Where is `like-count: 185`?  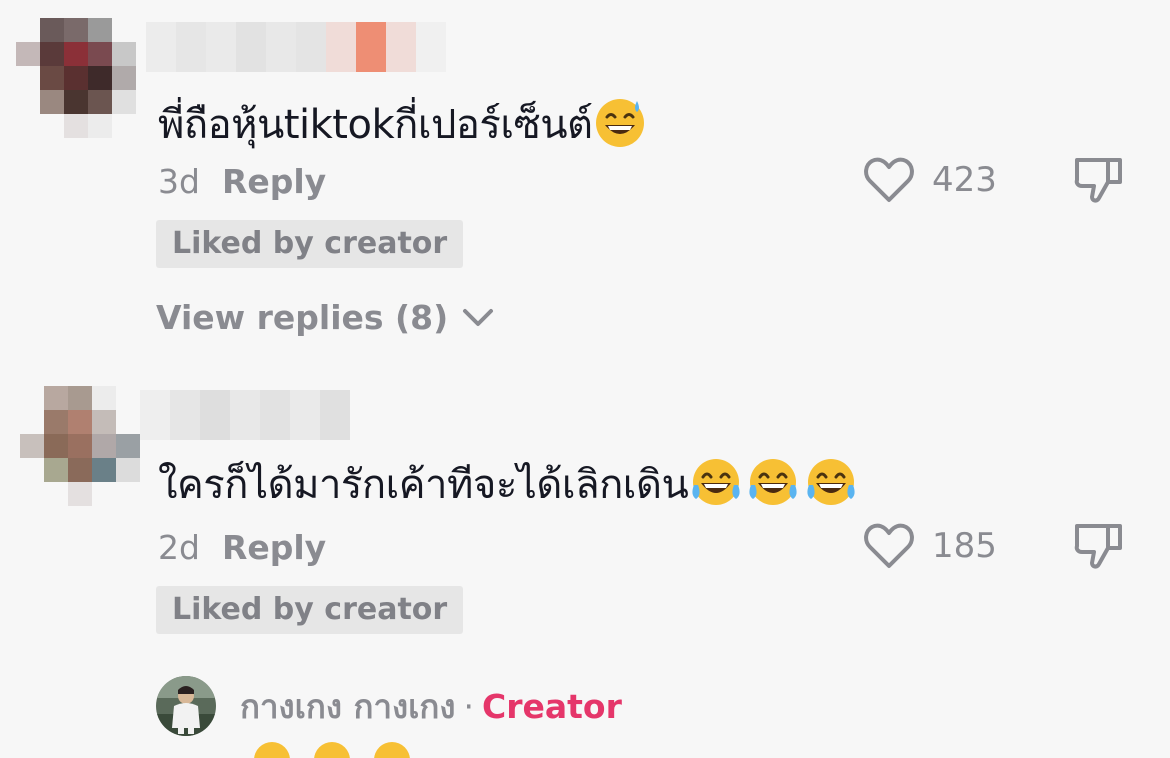
like-count: 185 is located at coordinates (964, 546).